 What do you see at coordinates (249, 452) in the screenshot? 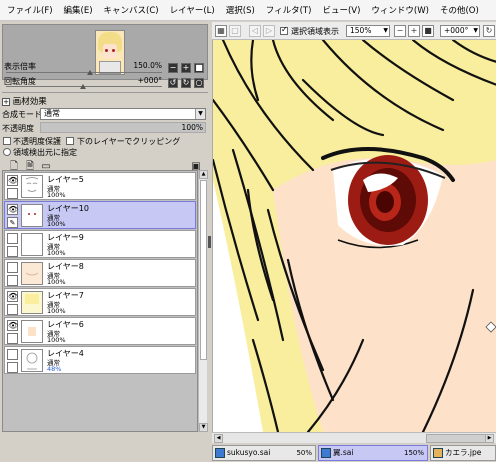
I see `tab-label: sukusyo.sai` at bounding box center [249, 452].